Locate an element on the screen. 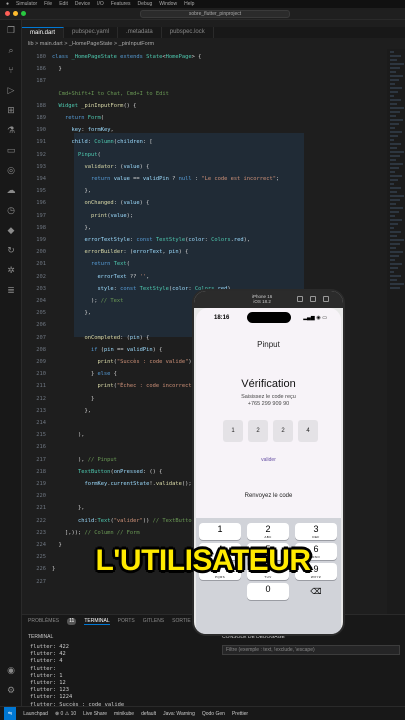  minimize-window-button is located at coordinates (15, 13).